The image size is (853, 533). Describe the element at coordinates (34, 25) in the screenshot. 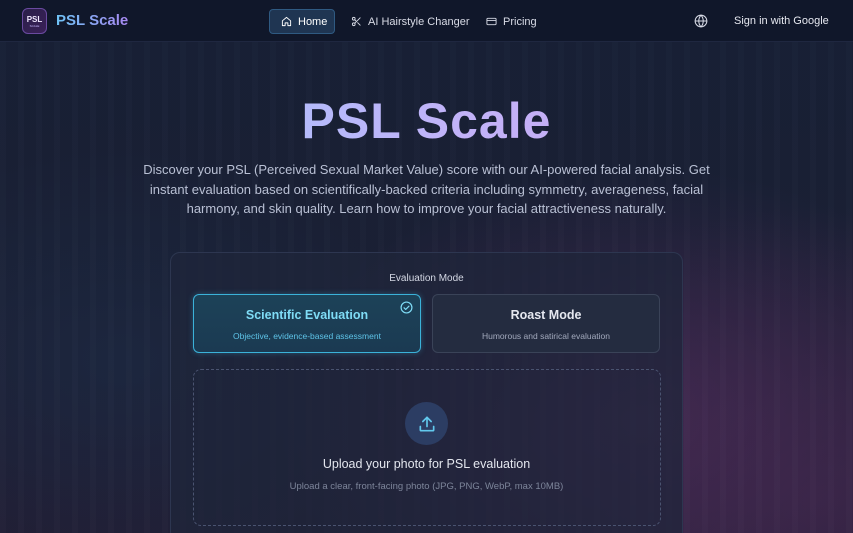

I see `logo-subtext: SCALE` at that location.